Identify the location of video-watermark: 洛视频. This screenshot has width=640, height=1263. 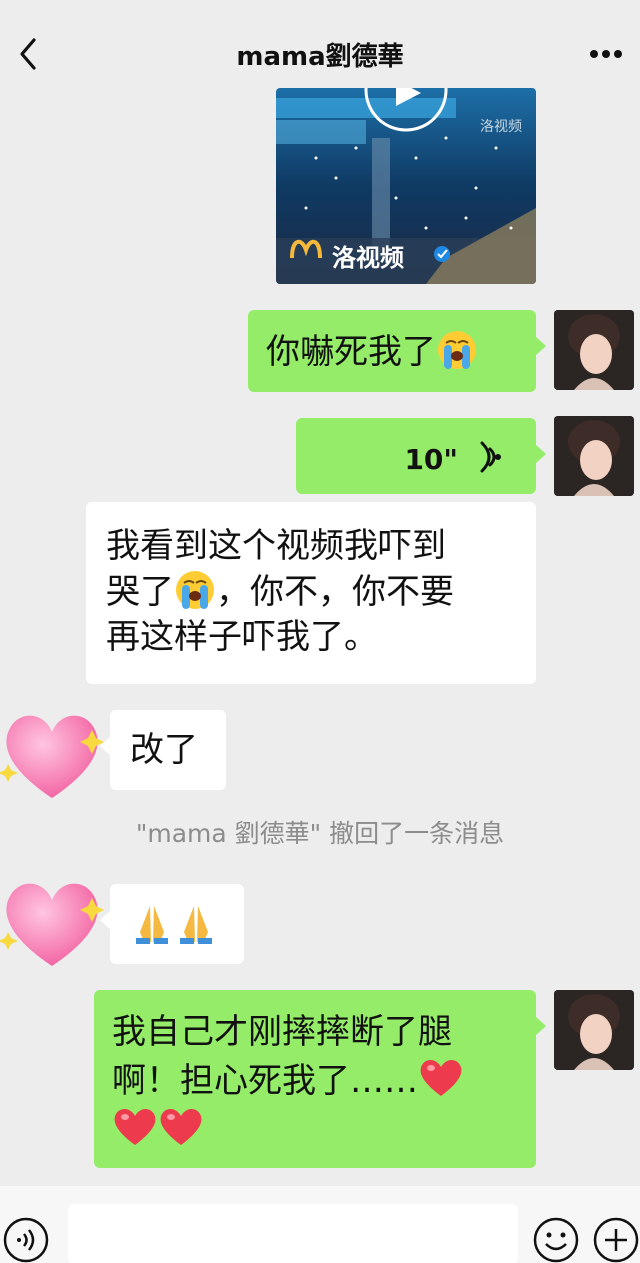
(501, 127).